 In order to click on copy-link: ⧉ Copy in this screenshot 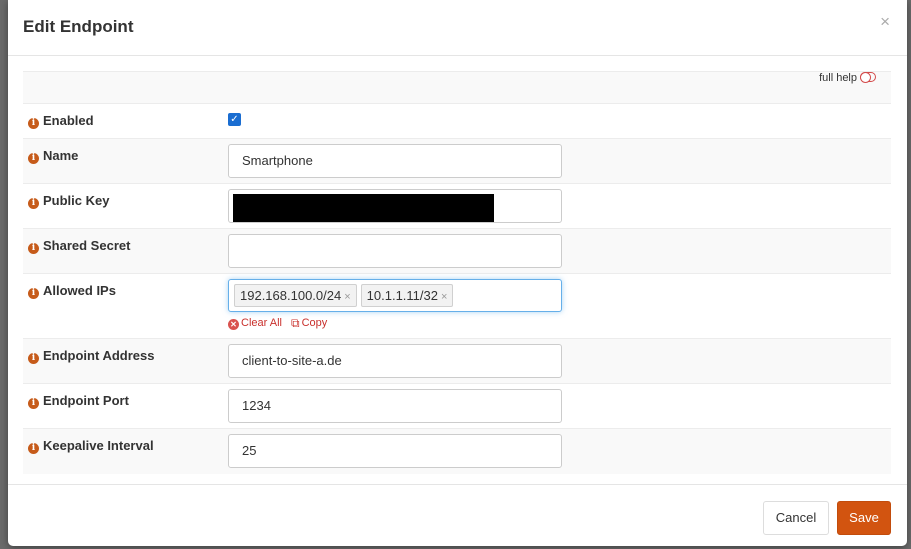, I will do `click(309, 323)`.